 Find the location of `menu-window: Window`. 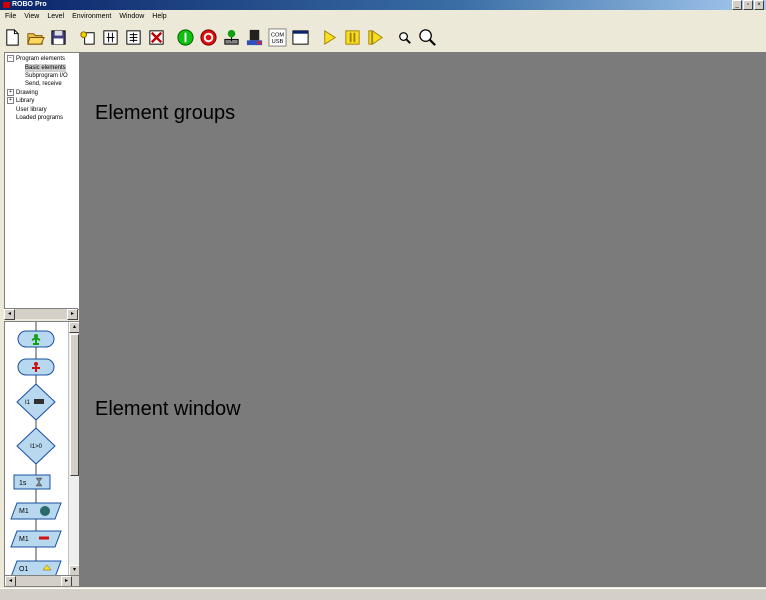

menu-window: Window is located at coordinates (130, 17).